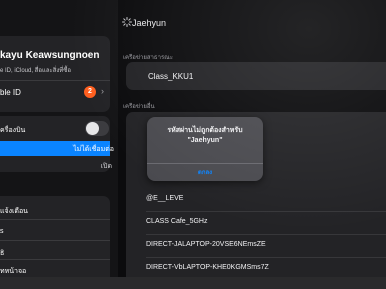 Image resolution: width=386 pixels, height=289 pixels. What do you see at coordinates (13, 130) in the screenshot?
I see `airplane-mode-label: ครื่องบิน` at bounding box center [13, 130].